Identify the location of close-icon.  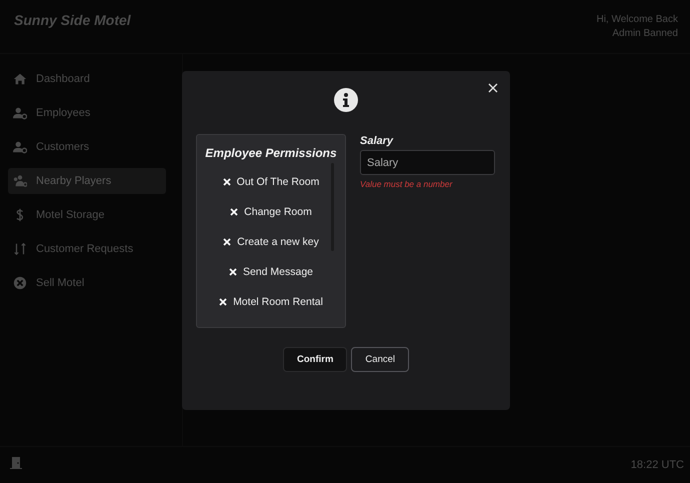
(493, 88).